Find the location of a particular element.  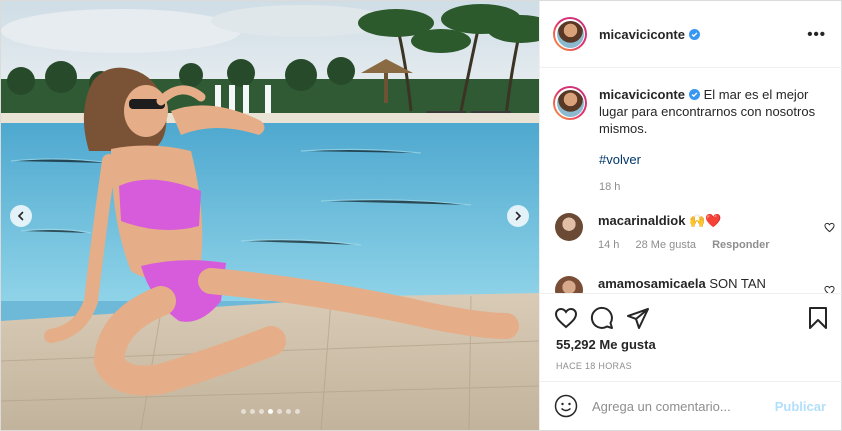

chevron-left-icon is located at coordinates (20, 216).